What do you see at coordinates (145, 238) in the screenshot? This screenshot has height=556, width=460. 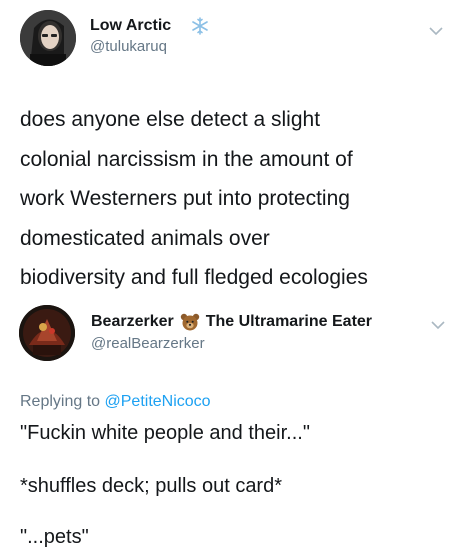 I see `tweet-text-line: domesticated animals over` at bounding box center [145, 238].